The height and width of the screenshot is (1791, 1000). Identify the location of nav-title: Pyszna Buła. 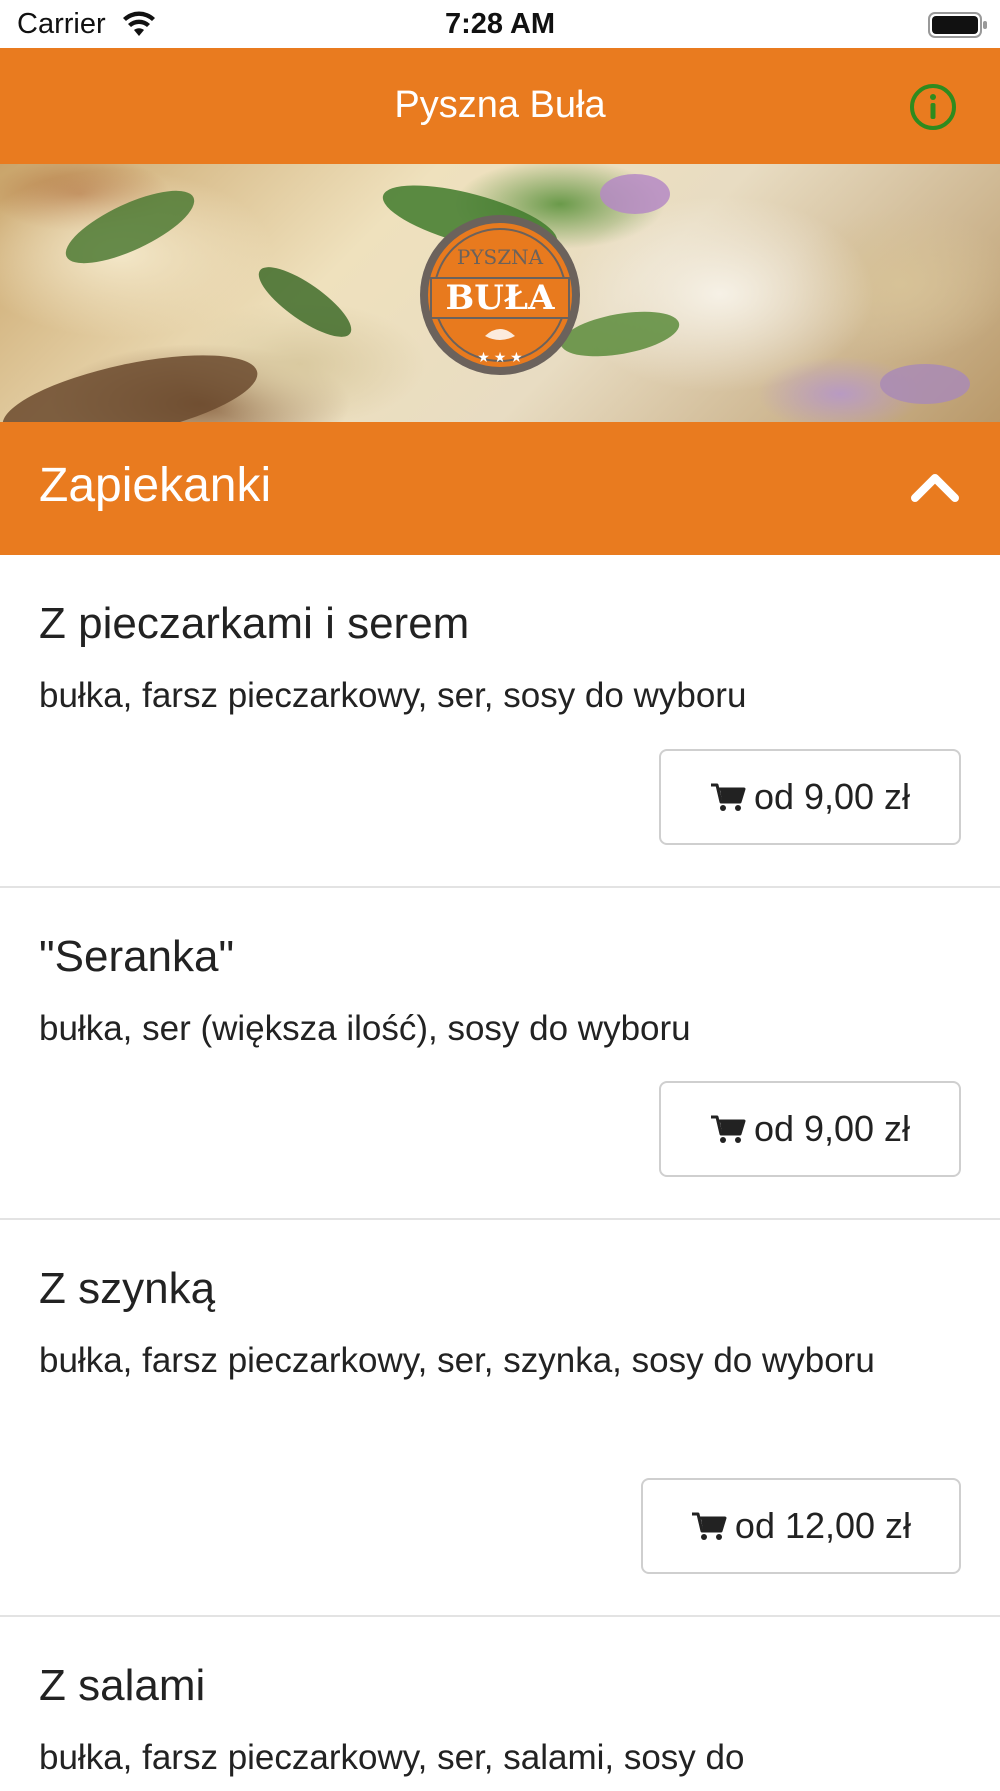
(500, 105).